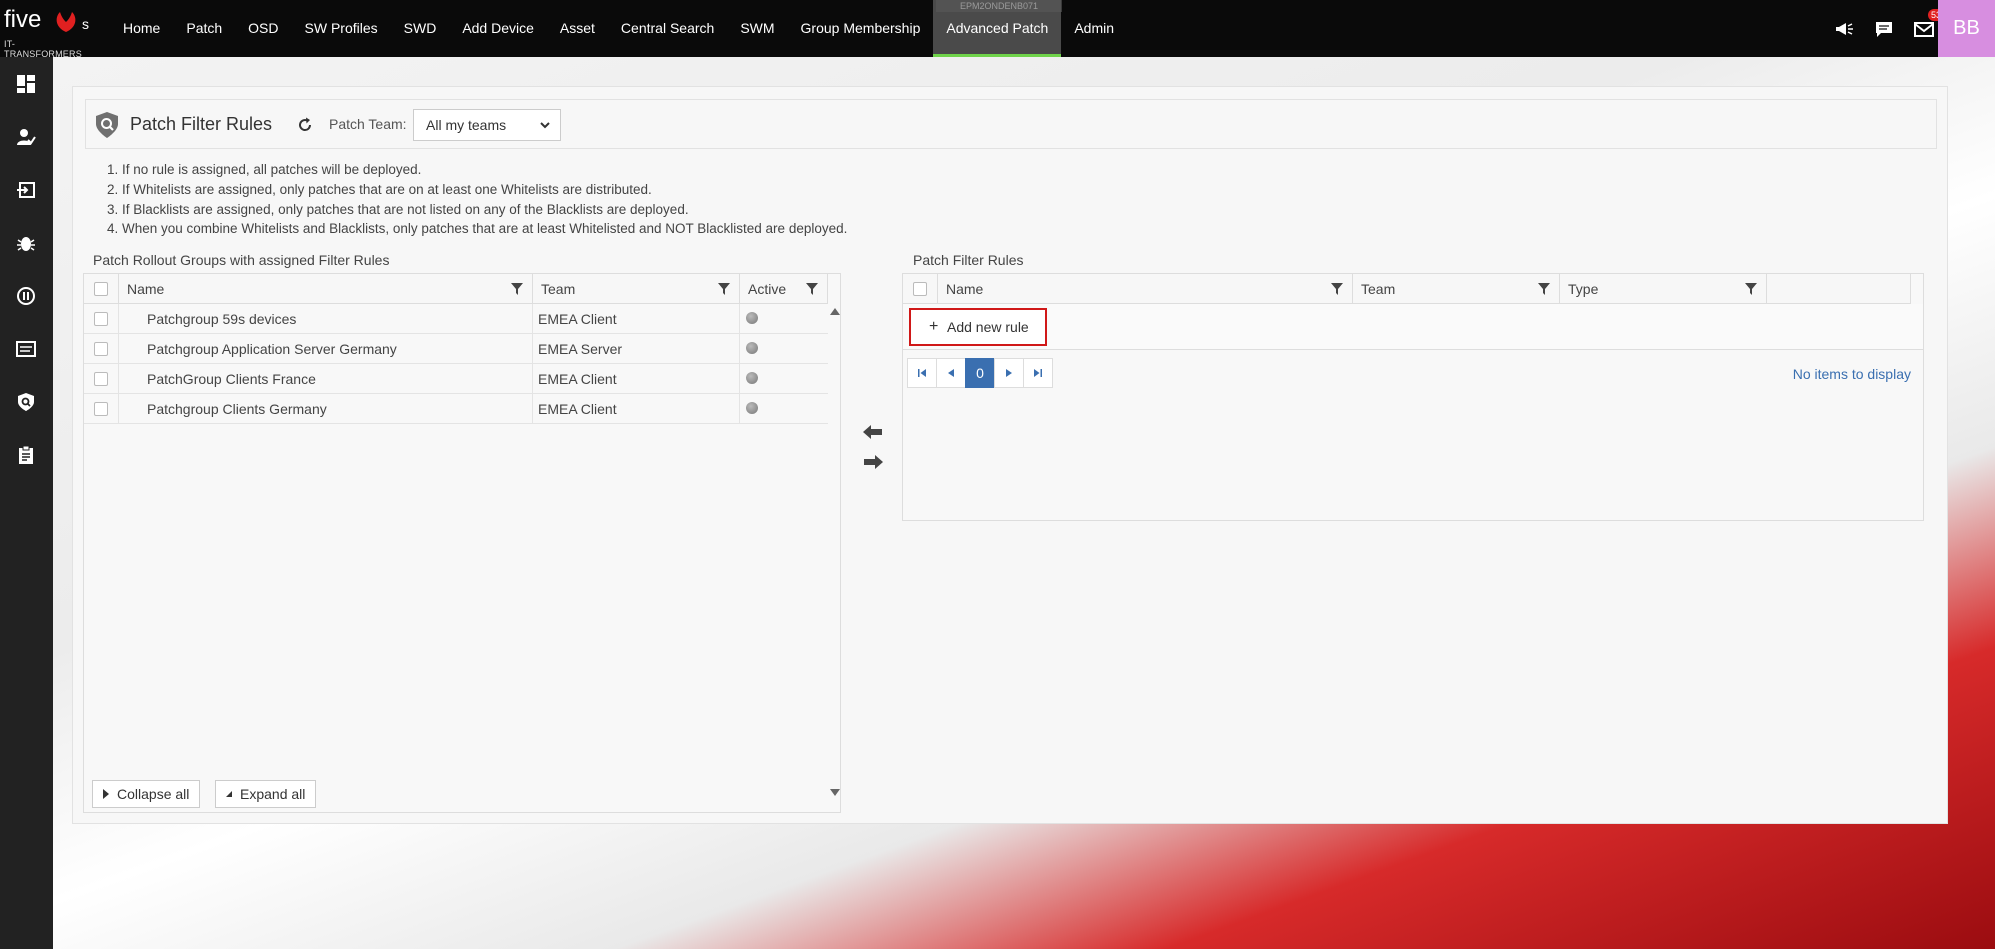 The height and width of the screenshot is (949, 1995). What do you see at coordinates (26, 296) in the screenshot?
I see `pause-icon` at bounding box center [26, 296].